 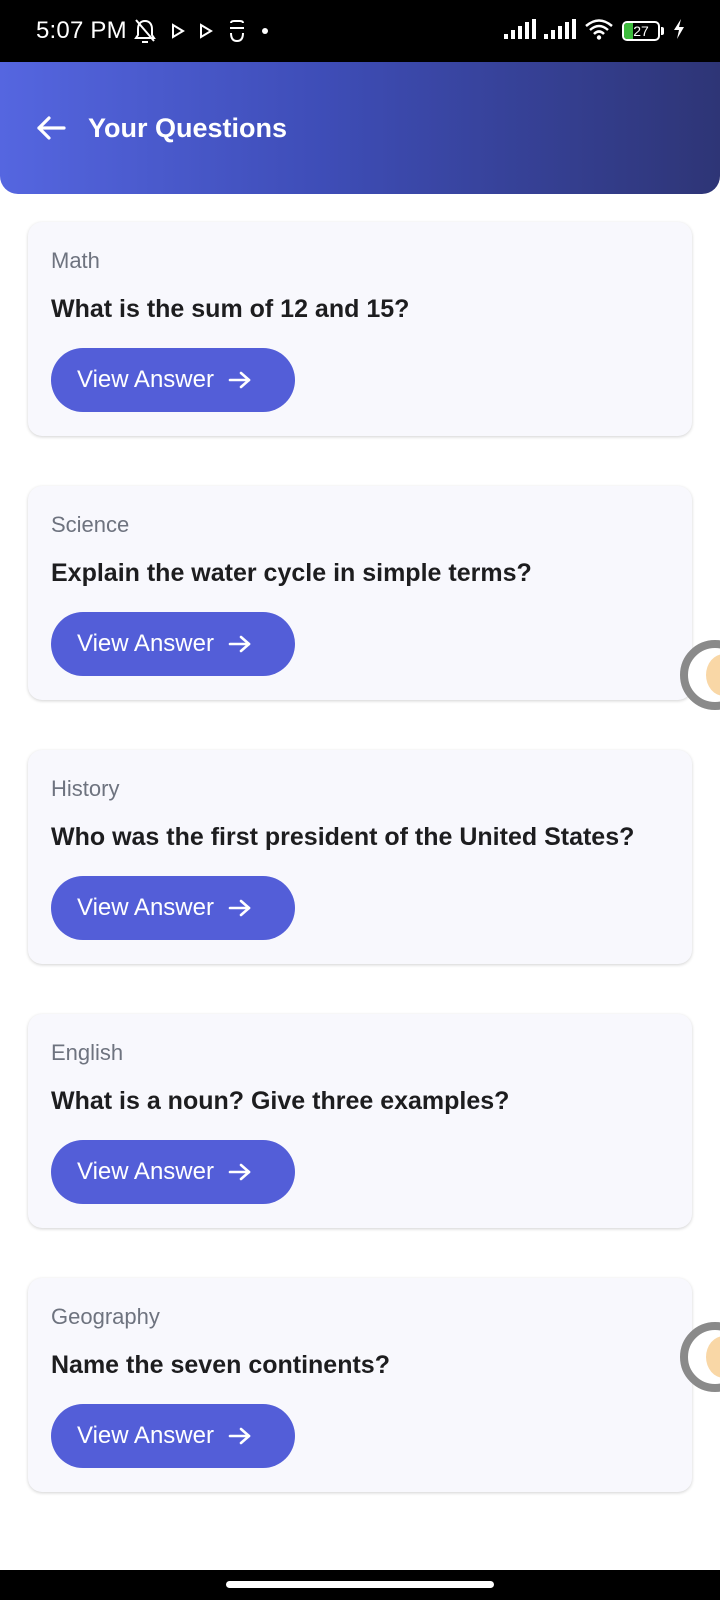 I want to click on question-text: Name the seven continents?, so click(x=220, y=1365).